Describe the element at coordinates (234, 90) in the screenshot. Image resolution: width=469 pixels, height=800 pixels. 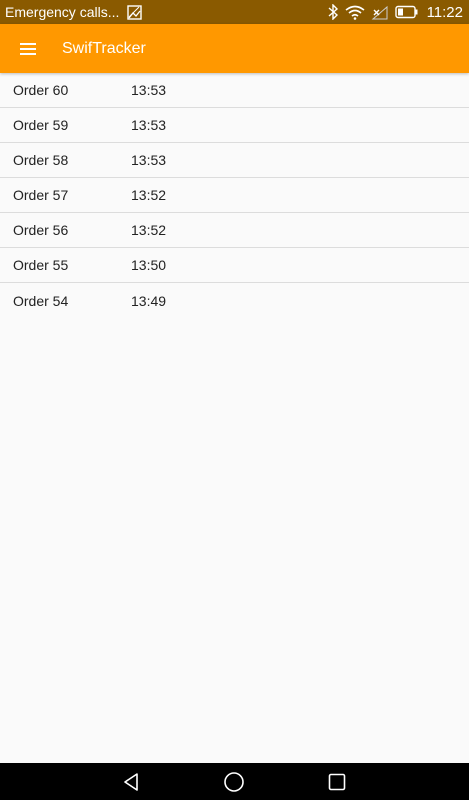
I see `order-row: Order 60 13:53` at that location.